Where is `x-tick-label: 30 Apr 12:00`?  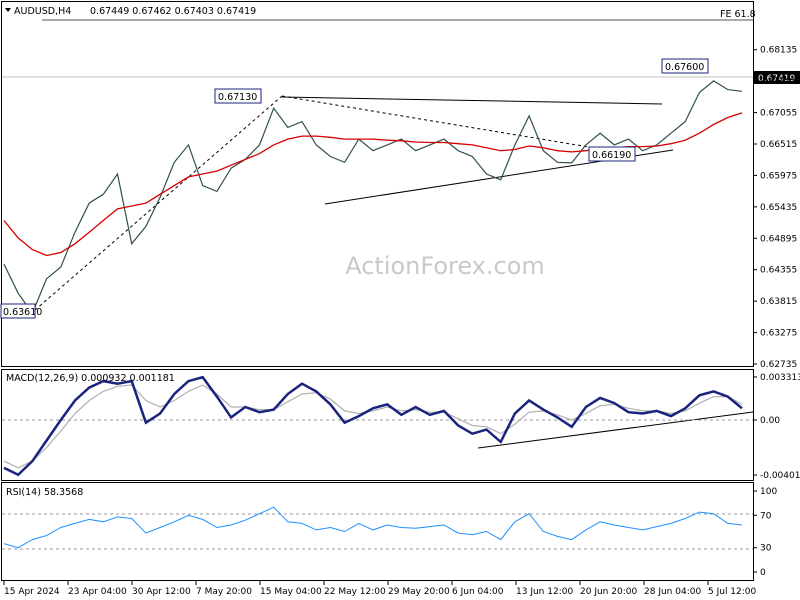
x-tick-label: 30 Apr 12:00 is located at coordinates (161, 592).